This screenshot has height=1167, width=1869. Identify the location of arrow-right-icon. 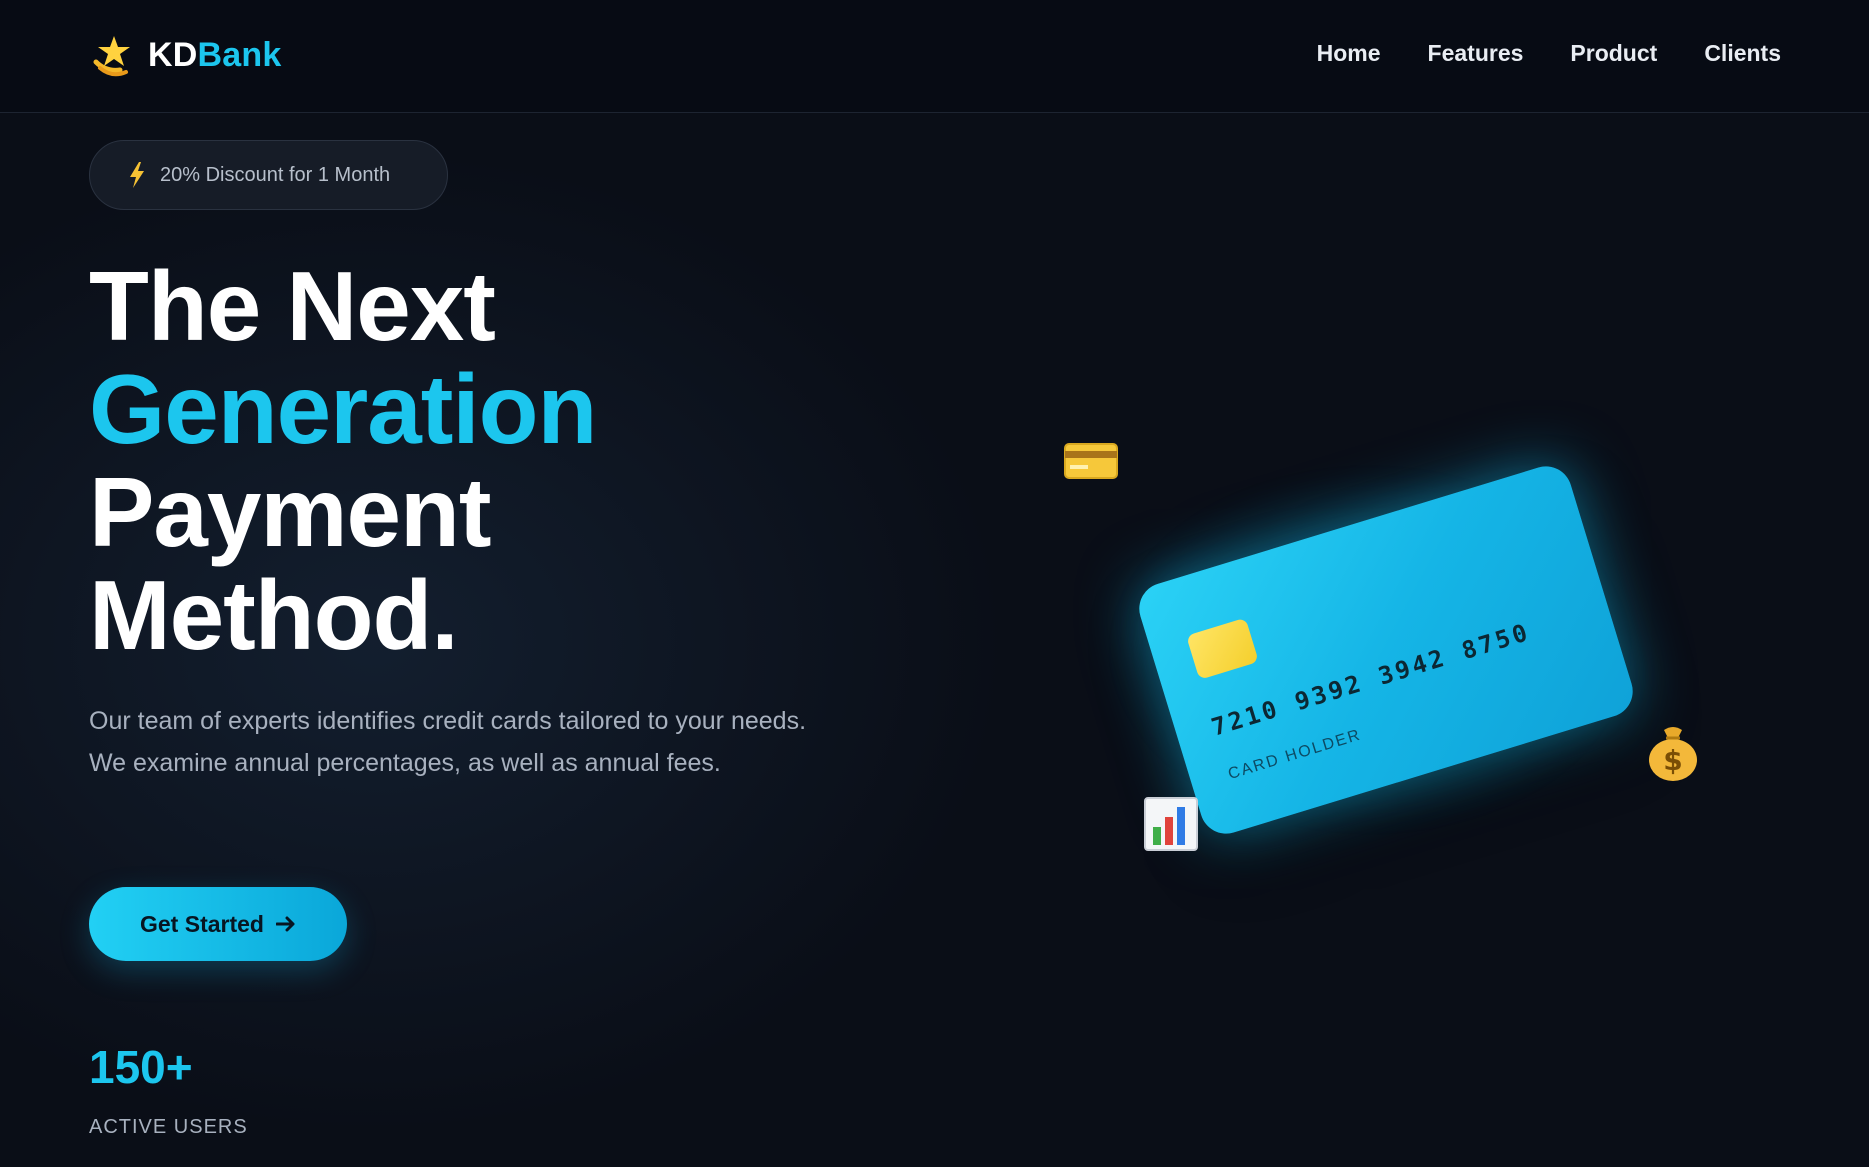
(285, 924).